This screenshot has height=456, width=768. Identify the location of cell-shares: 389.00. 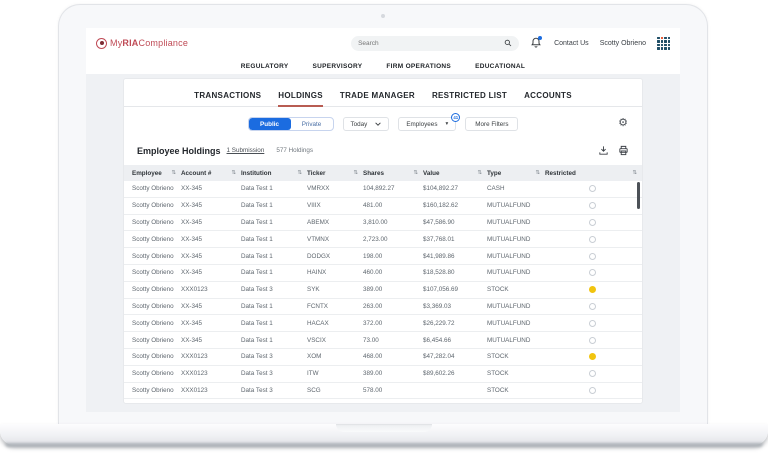
(373, 374).